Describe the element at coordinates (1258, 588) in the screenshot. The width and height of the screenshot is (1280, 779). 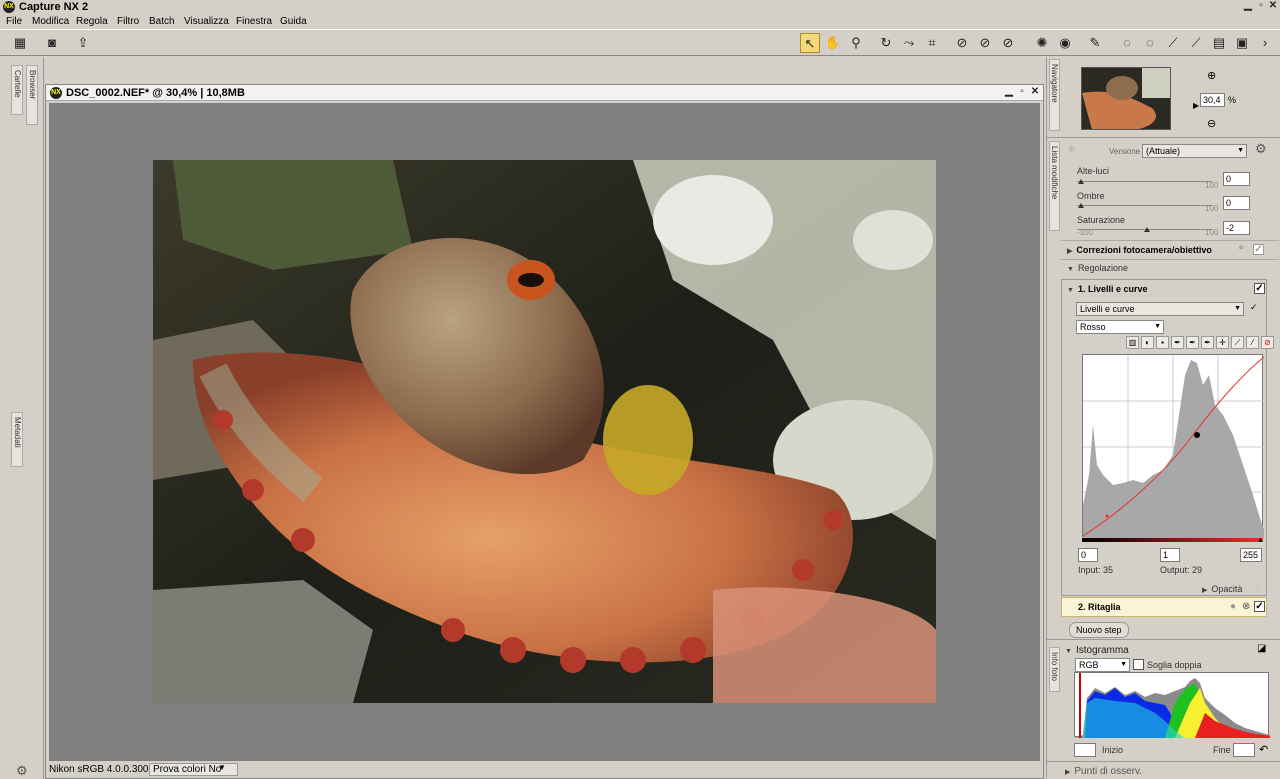
I see `opacity-toggle-icon: ◌` at that location.